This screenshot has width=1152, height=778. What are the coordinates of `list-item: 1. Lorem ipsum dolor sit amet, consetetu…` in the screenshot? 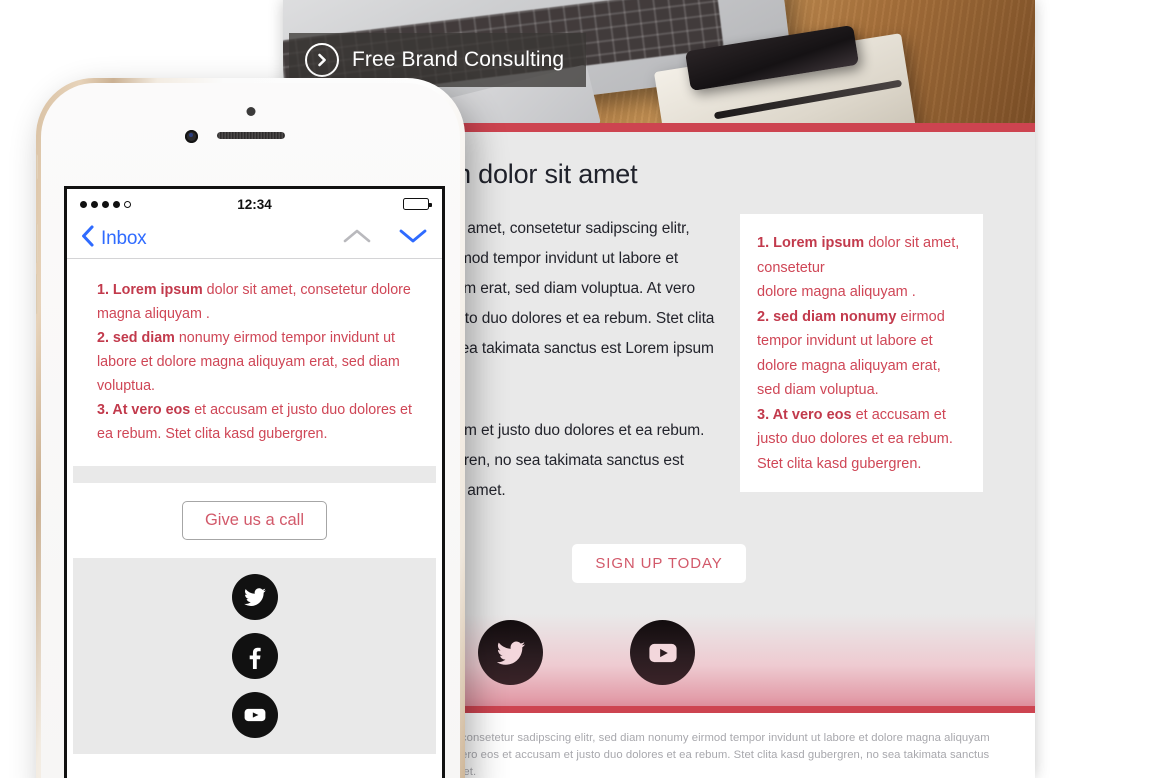 It's located at (260, 302).